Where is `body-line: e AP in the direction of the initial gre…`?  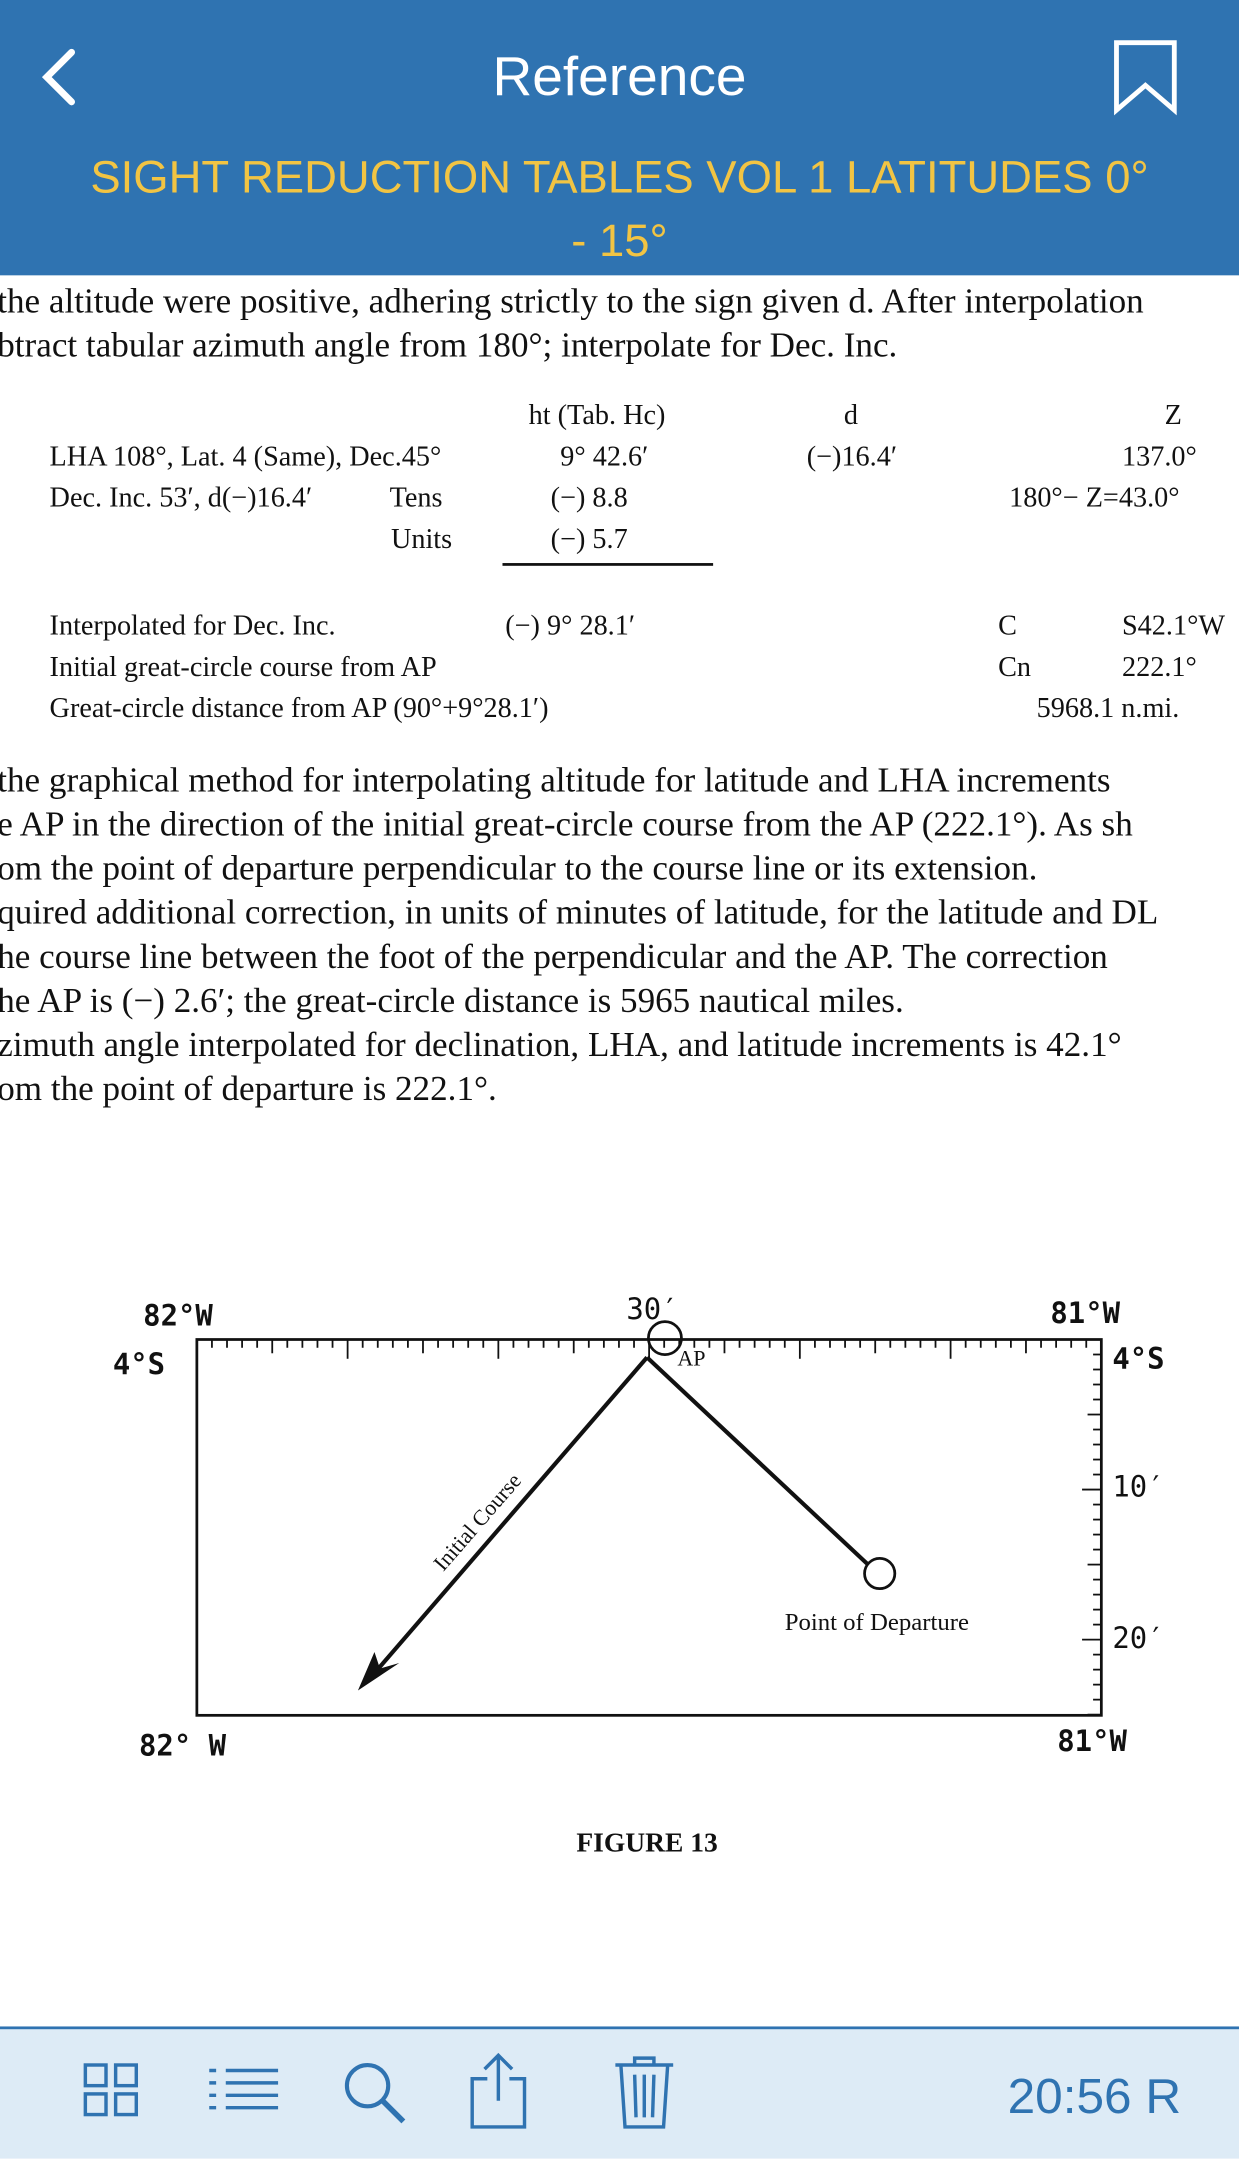 body-line: e AP in the direction of the initial gre… is located at coordinates (566, 823).